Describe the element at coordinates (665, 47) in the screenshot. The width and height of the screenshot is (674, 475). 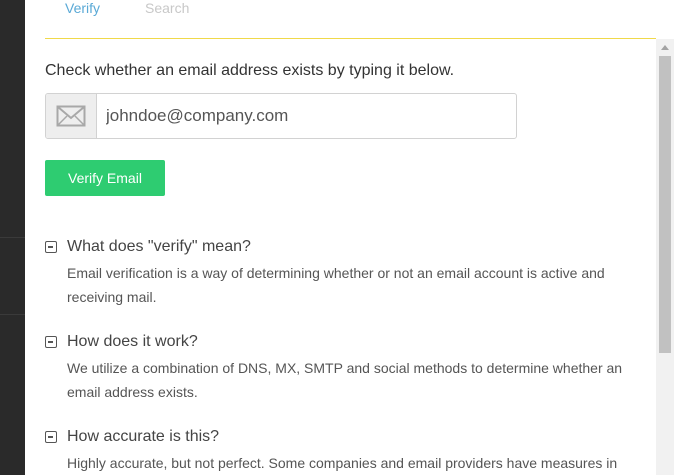
I see `scroll-up-arrow-icon` at that location.